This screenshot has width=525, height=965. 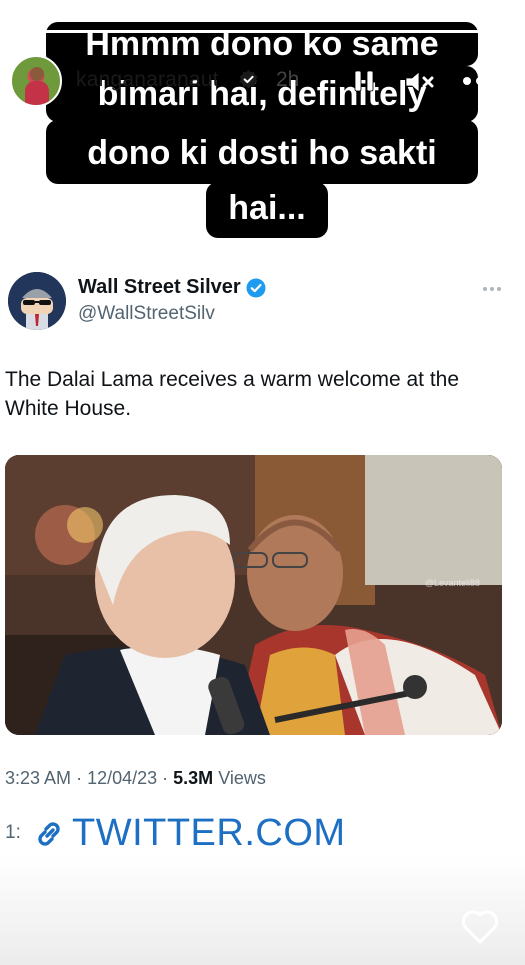 I want to click on tweet-author-name: Wall Street Silver, so click(x=159, y=287).